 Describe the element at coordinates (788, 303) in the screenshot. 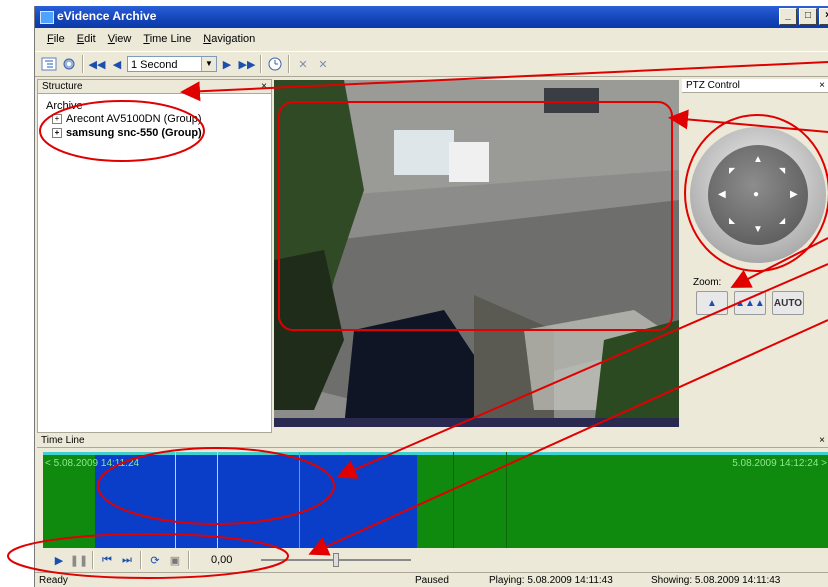

I see `zoom-auto-button: AUTO` at that location.